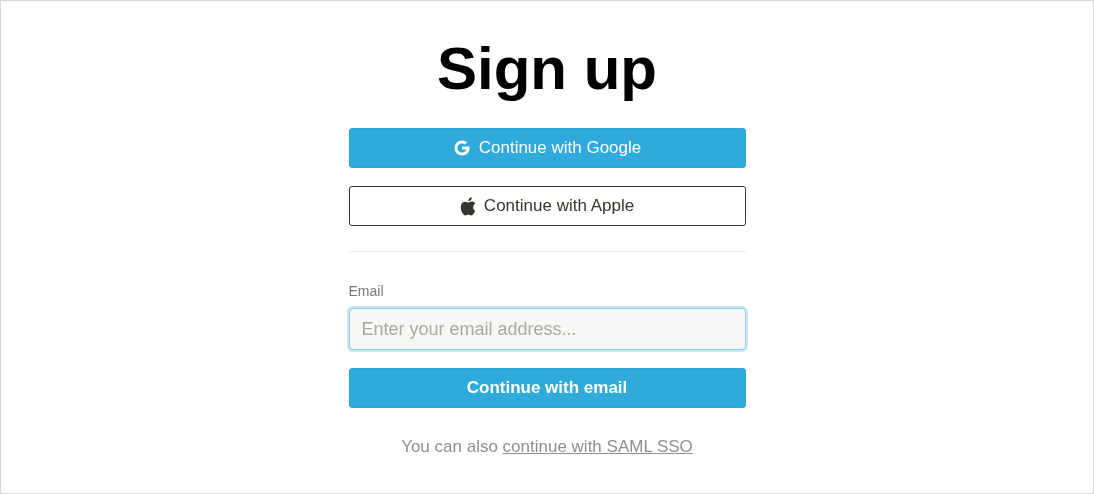 The image size is (1094, 494). Describe the element at coordinates (461, 148) in the screenshot. I see `google-g-icon` at that location.